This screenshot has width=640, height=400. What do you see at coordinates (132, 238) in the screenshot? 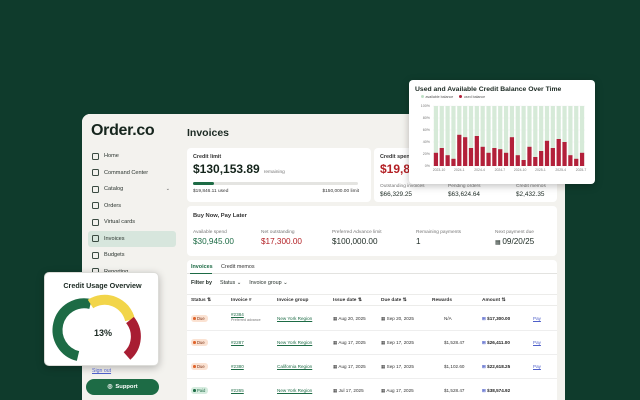
I see `sidebar-item-invoices: Invoices` at bounding box center [132, 238].